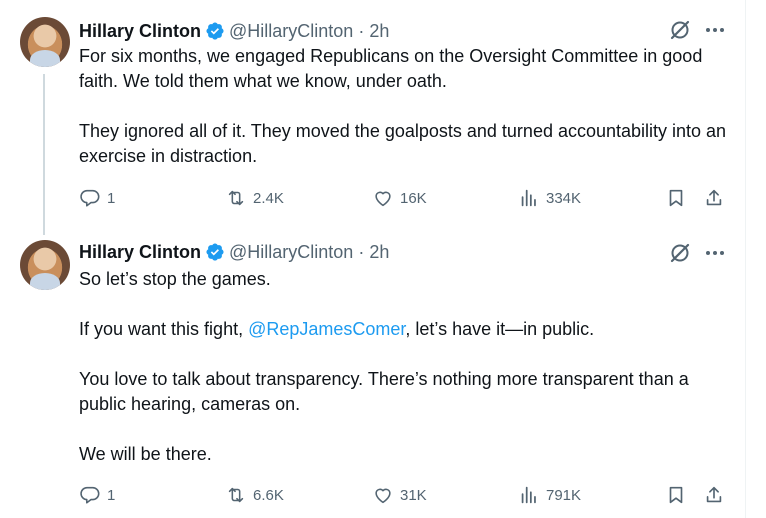 The height and width of the screenshot is (518, 766). I want to click on like-button: 16K, so click(399, 198).